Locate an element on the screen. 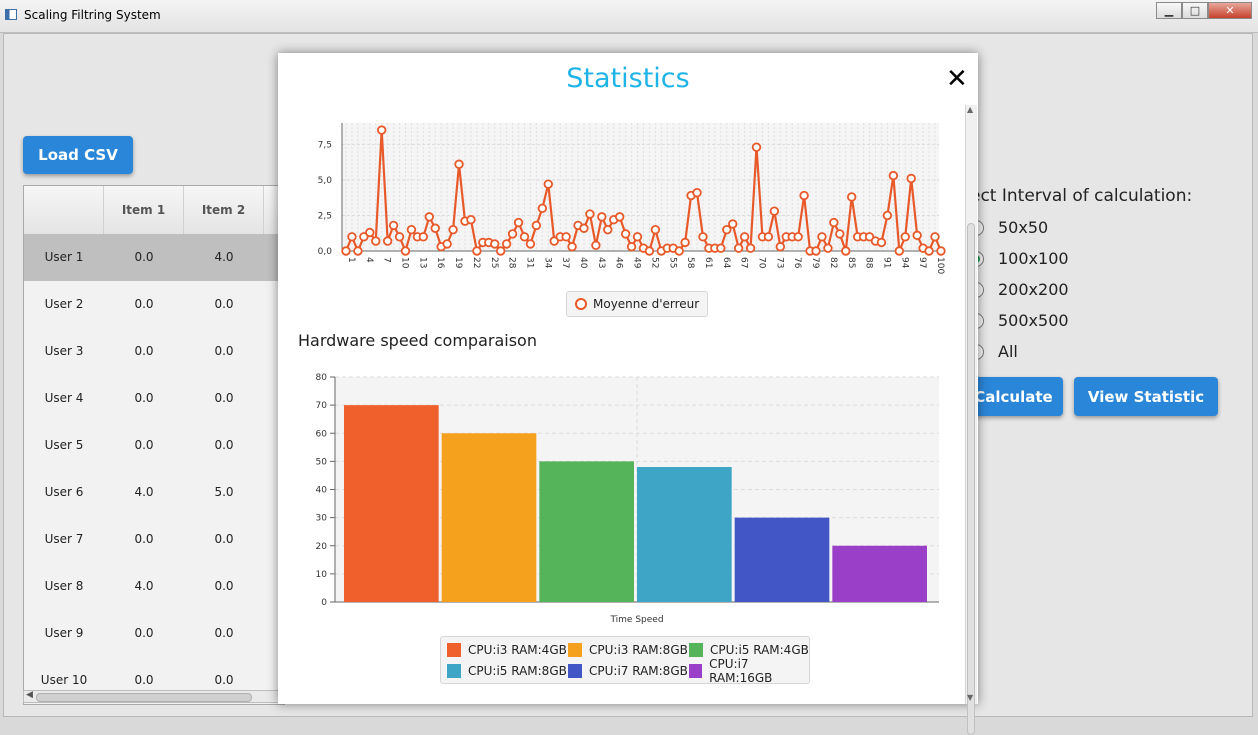 Image resolution: width=1258 pixels, height=735 pixels. legend-item: CPU:i3 RAM:8GB is located at coordinates (628, 650).